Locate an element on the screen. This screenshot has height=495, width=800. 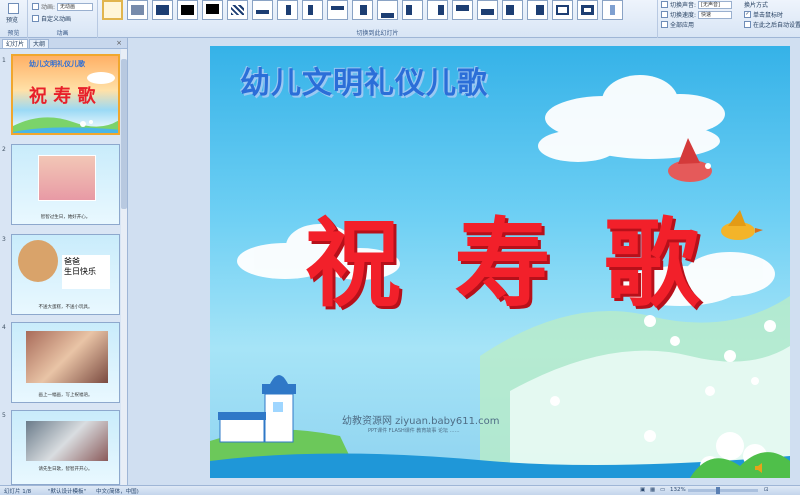
tab-slides: 幻灯片 is located at coordinates (15, 43).